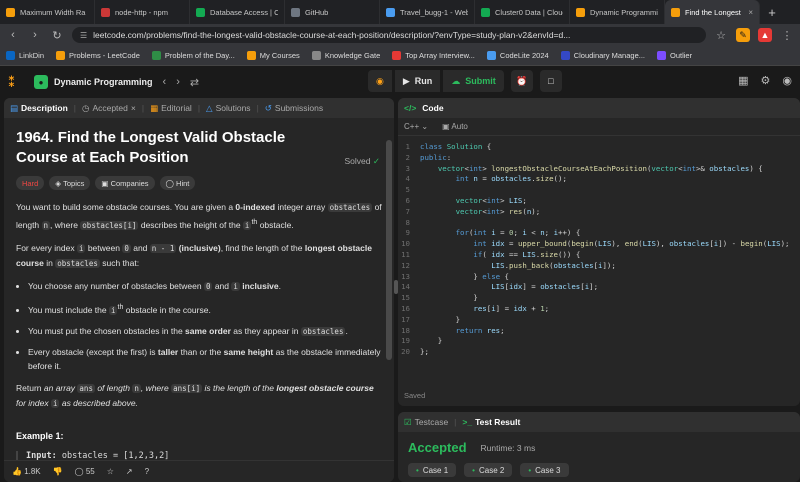 Image resolution: width=800 pixels, height=482 pixels. What do you see at coordinates (58, 471) in the screenshot?
I see `dislike-icon: 👎` at bounding box center [58, 471].